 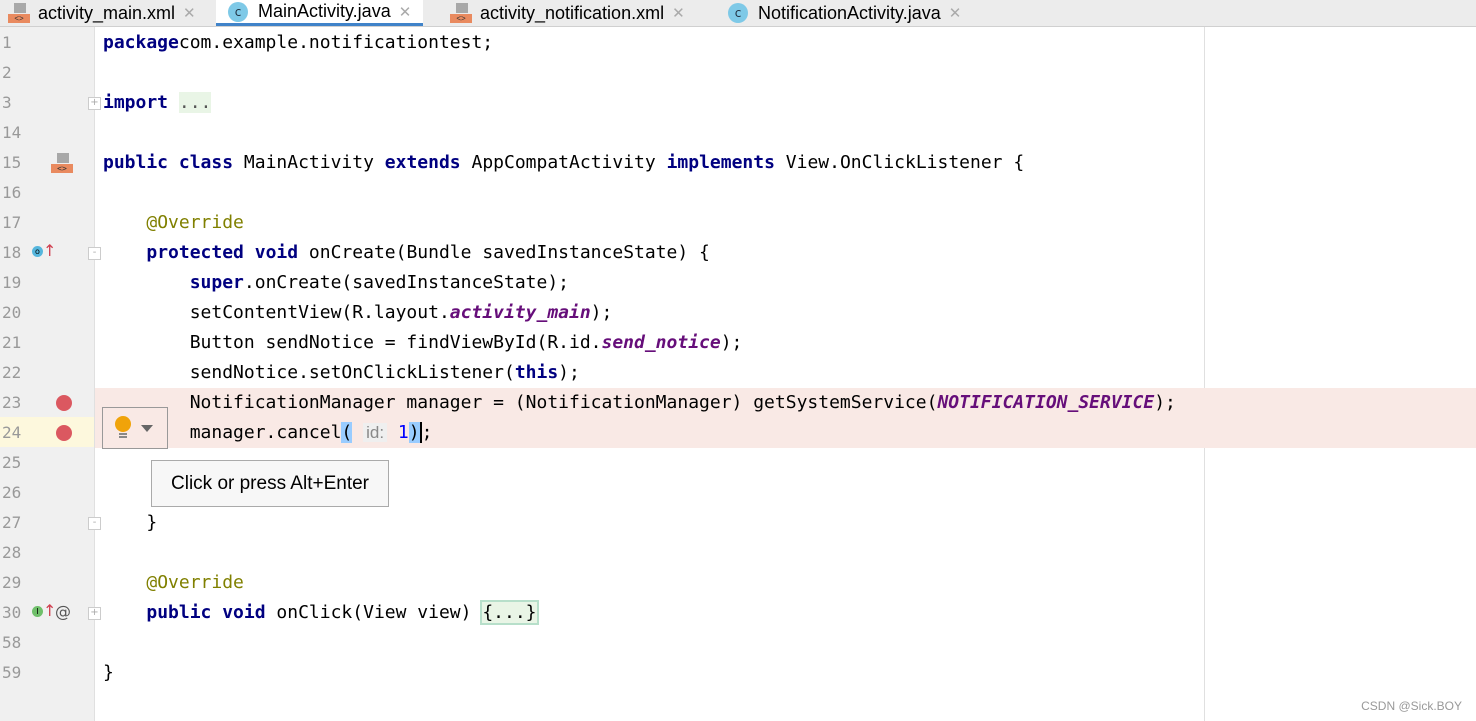 I want to click on arrow-up-icon: ↑, so click(x=50, y=250).